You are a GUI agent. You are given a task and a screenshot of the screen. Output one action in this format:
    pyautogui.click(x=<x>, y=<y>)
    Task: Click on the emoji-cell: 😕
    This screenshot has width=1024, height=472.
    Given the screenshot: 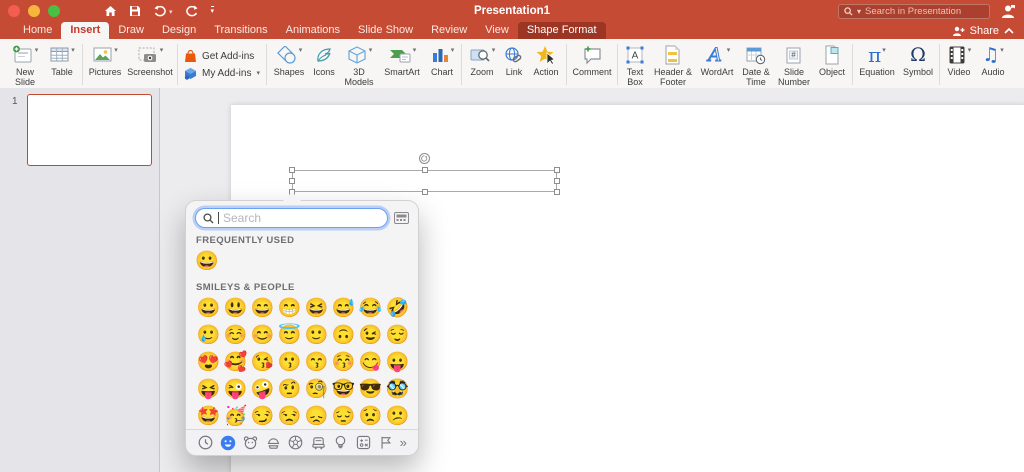 What is the action you would take?
    pyautogui.click(x=396, y=416)
    